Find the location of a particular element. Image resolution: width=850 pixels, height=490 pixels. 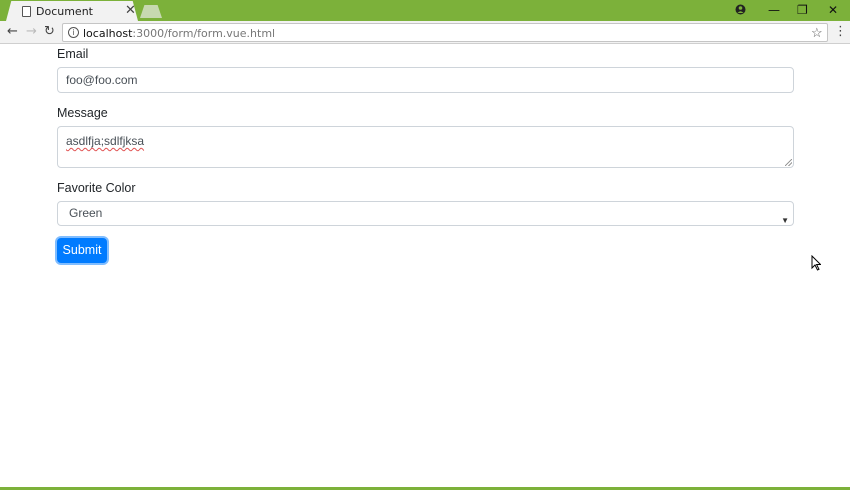

tab-close-icon: ✕ is located at coordinates (130, 10).